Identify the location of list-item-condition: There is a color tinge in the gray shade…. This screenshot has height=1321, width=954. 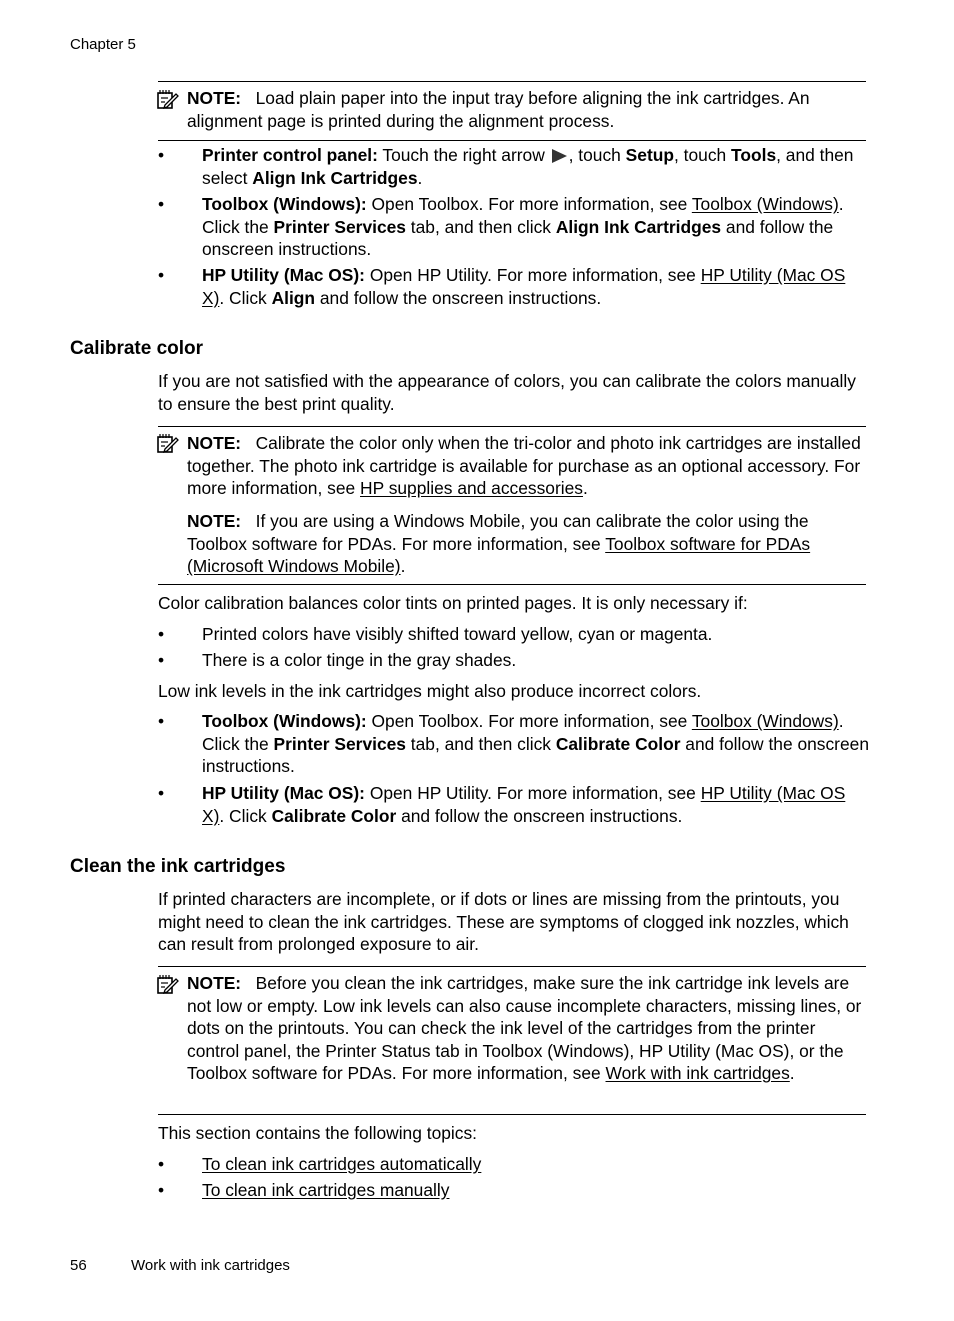
(359, 660).